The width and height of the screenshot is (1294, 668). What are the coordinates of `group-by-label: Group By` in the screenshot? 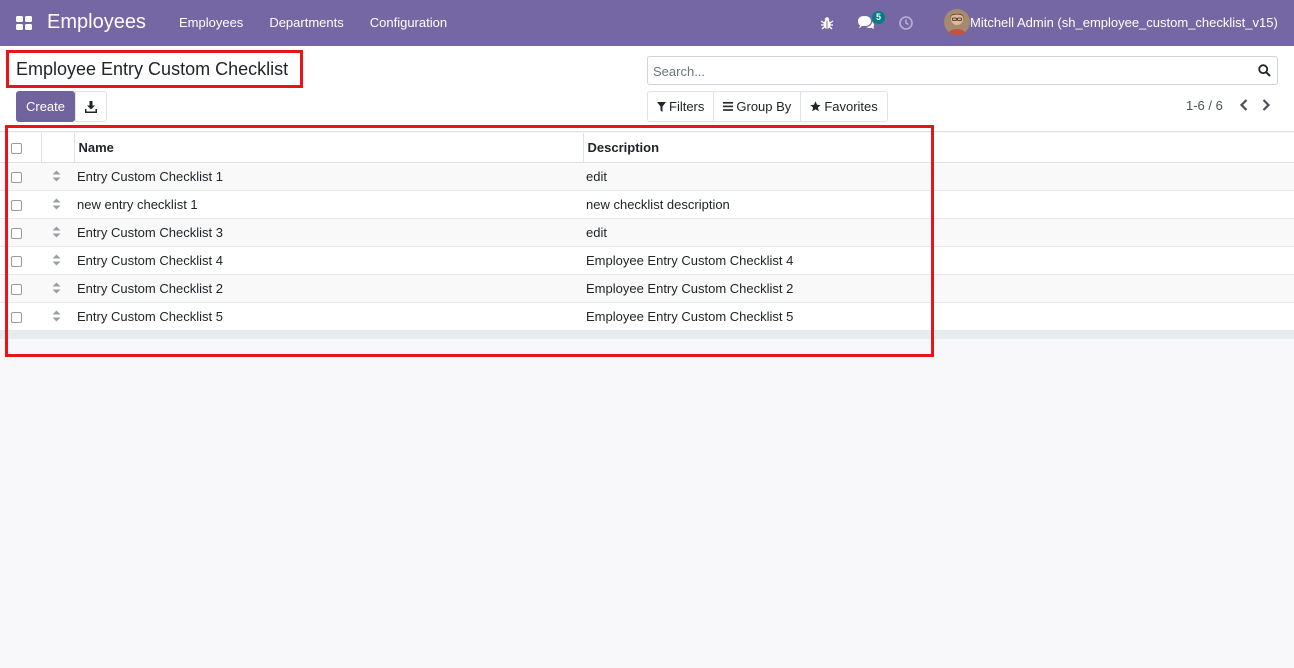 It's located at (764, 106).